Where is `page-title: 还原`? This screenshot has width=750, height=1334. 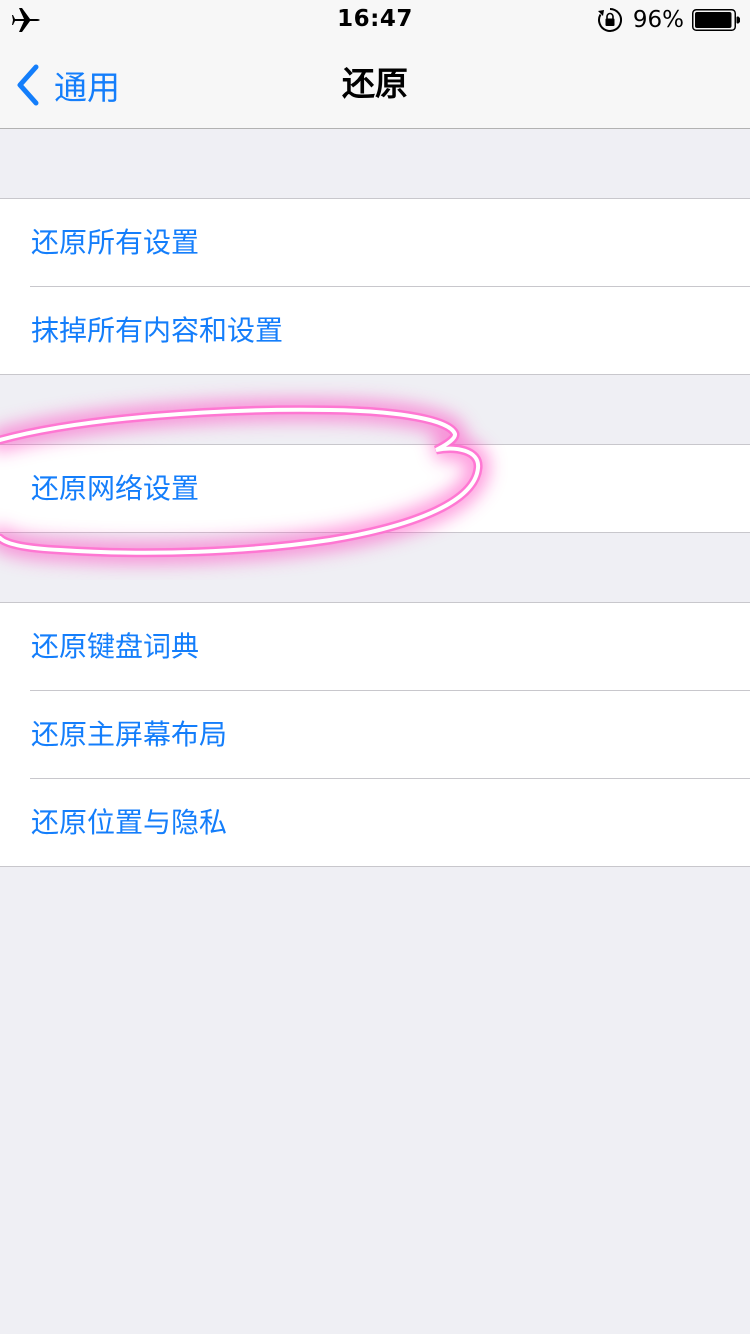 page-title: 还原 is located at coordinates (375, 83).